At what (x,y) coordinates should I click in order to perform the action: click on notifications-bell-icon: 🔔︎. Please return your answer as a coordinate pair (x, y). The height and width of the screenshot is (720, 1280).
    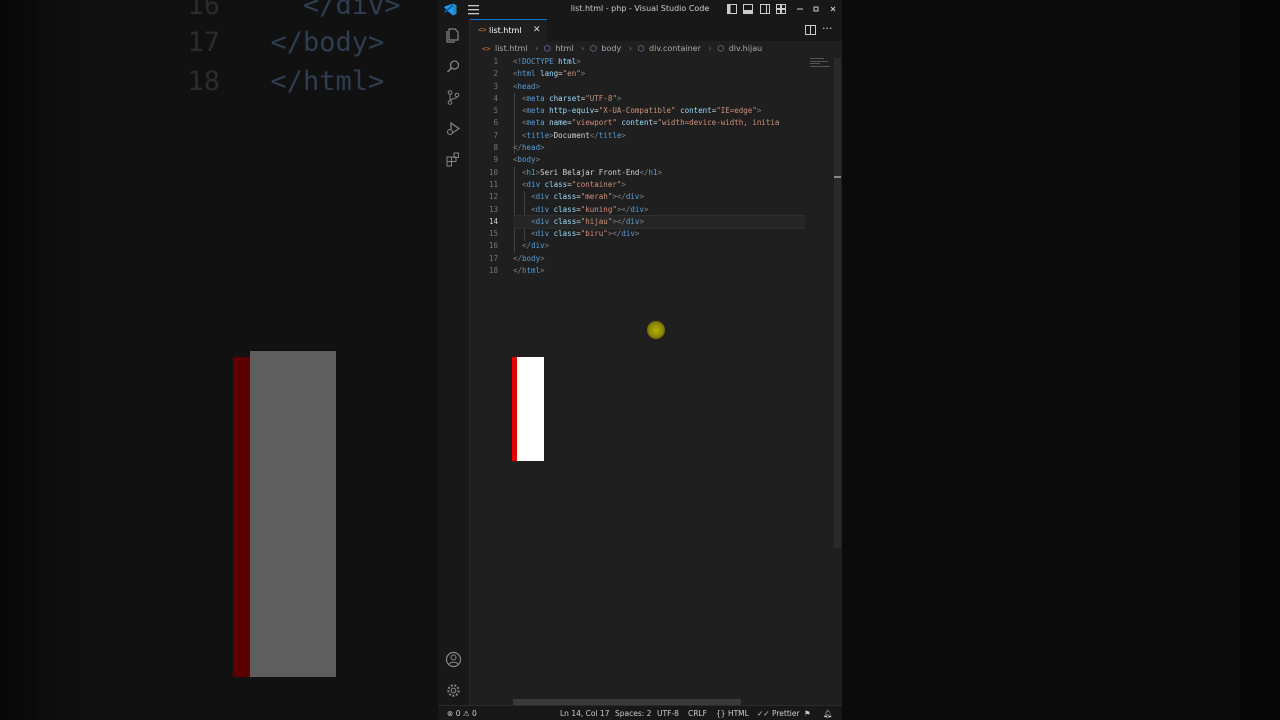
    Looking at the image, I should click on (828, 713).